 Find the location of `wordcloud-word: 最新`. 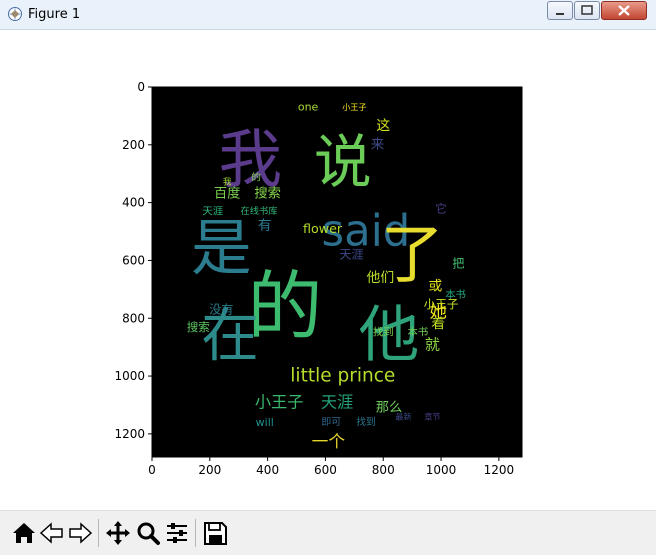

wordcloud-word: 最新 is located at coordinates (403, 417).